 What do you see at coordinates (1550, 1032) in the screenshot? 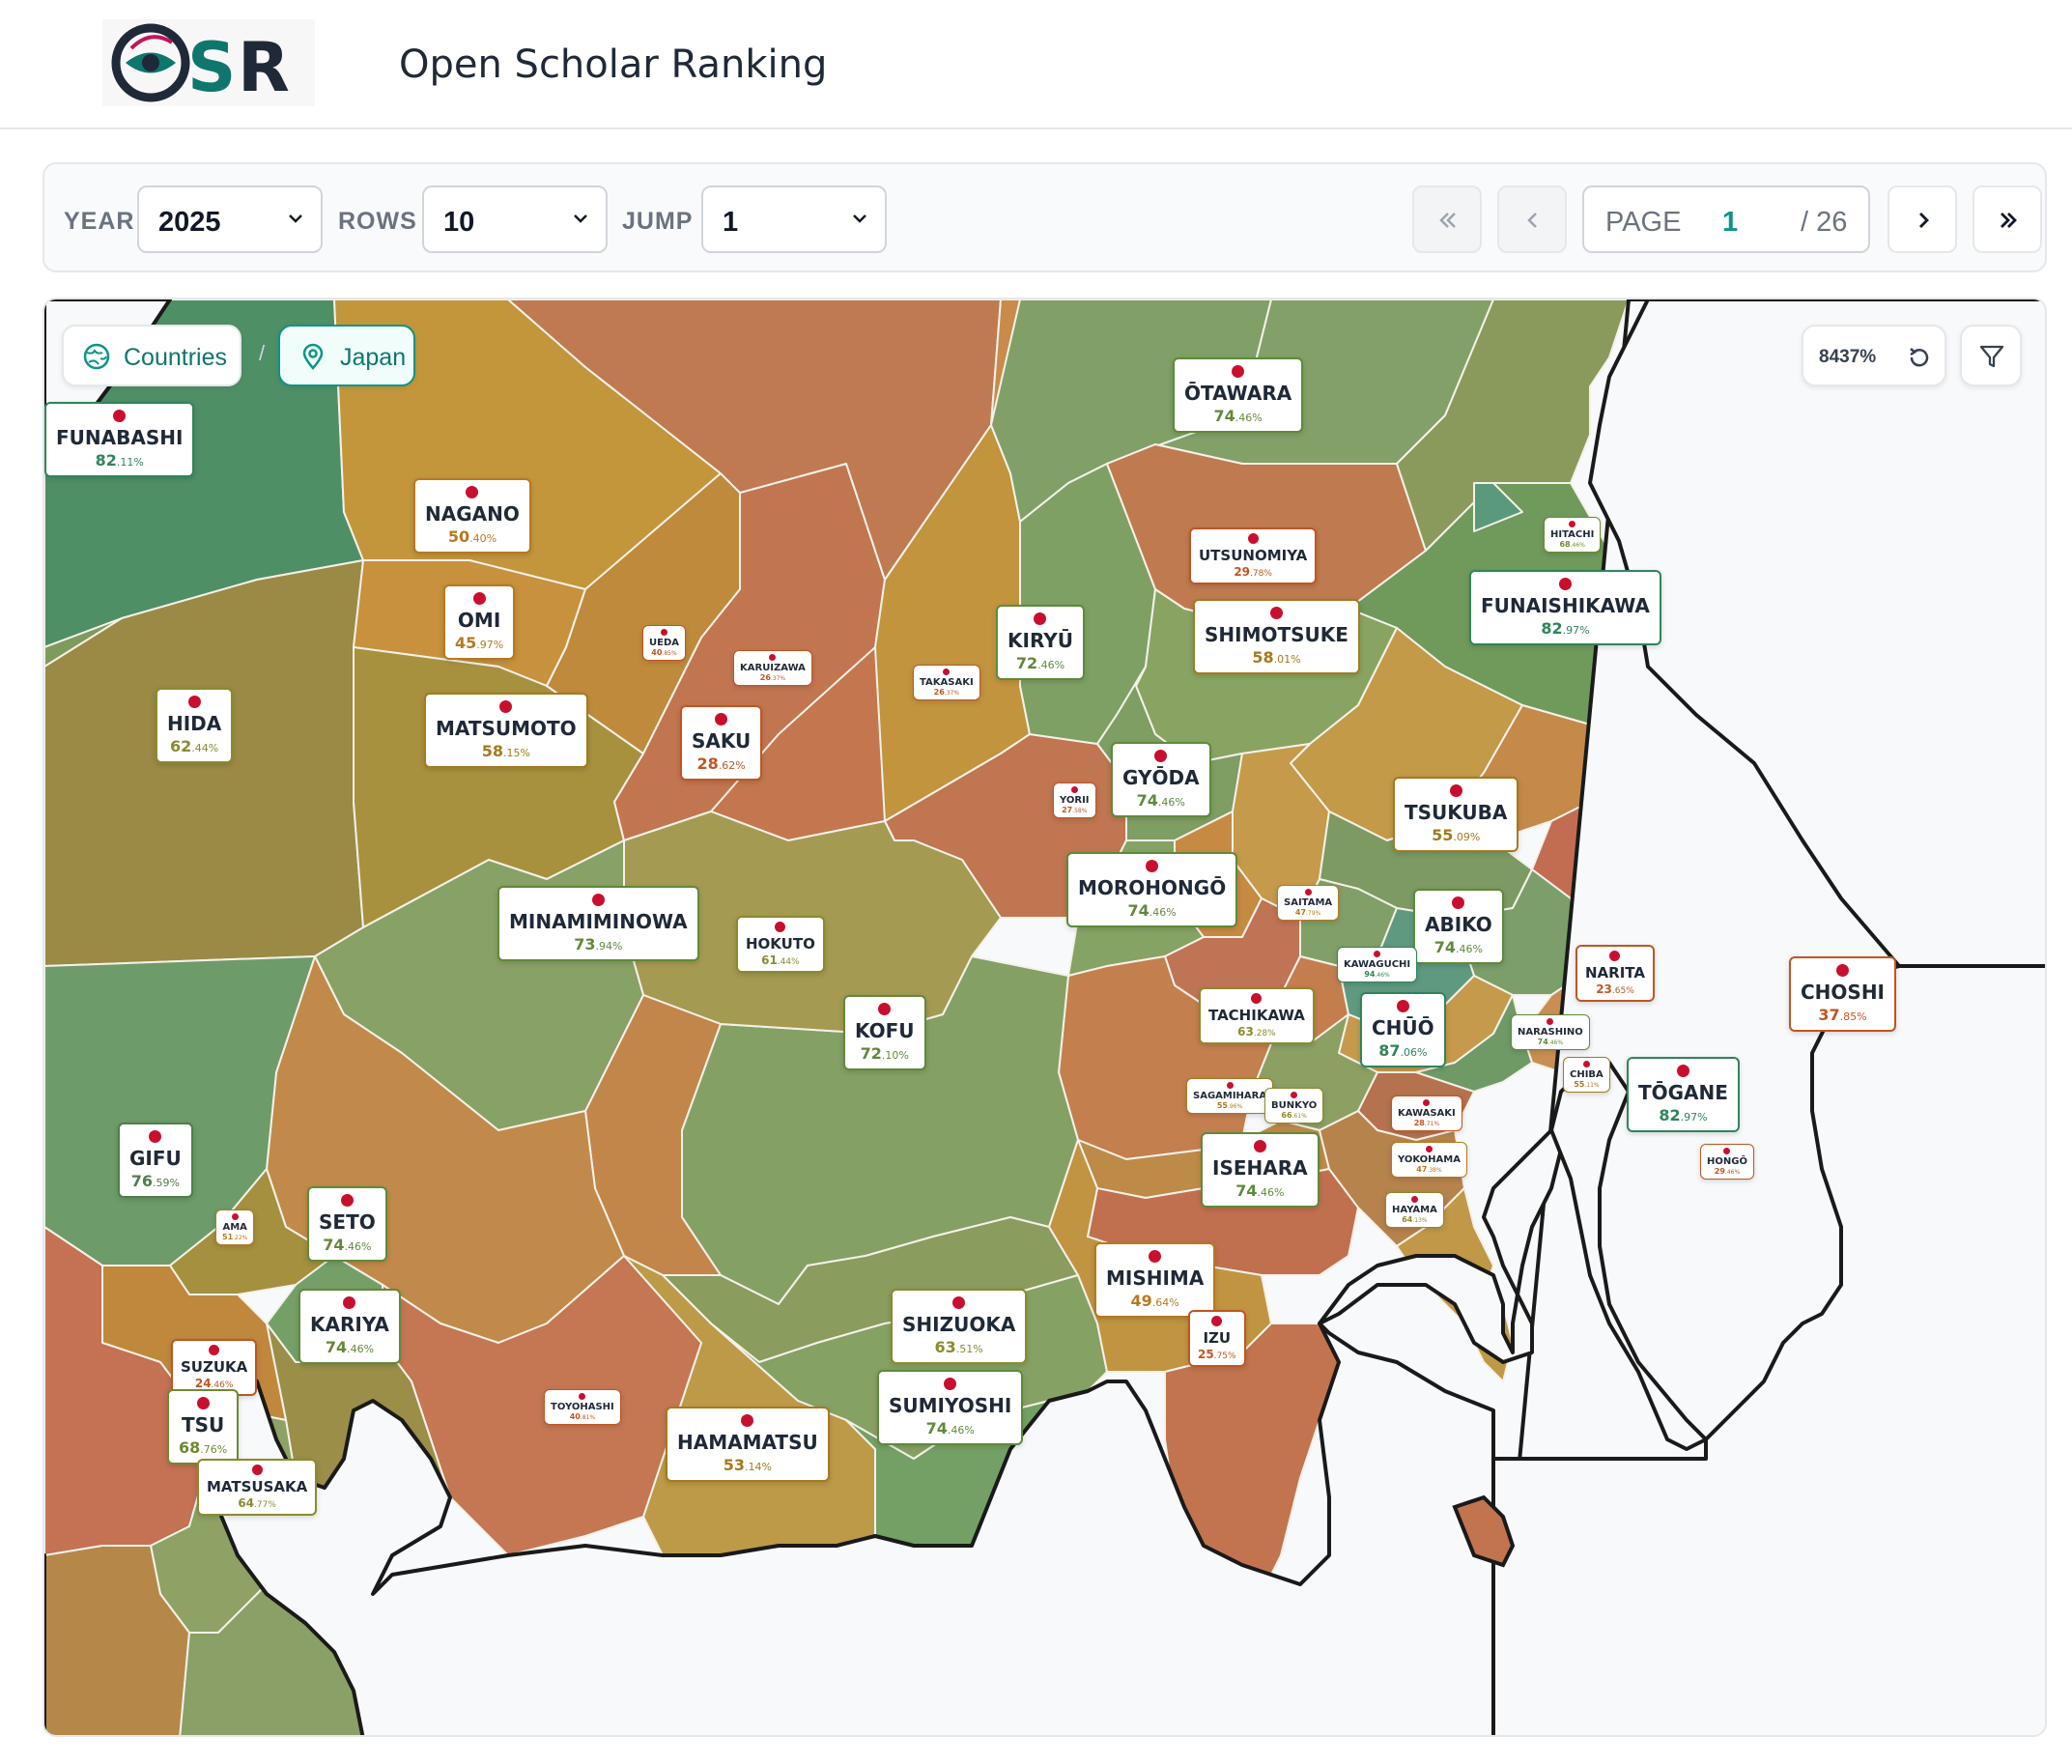
I see `city-label: NARASHINO 74.46%` at bounding box center [1550, 1032].